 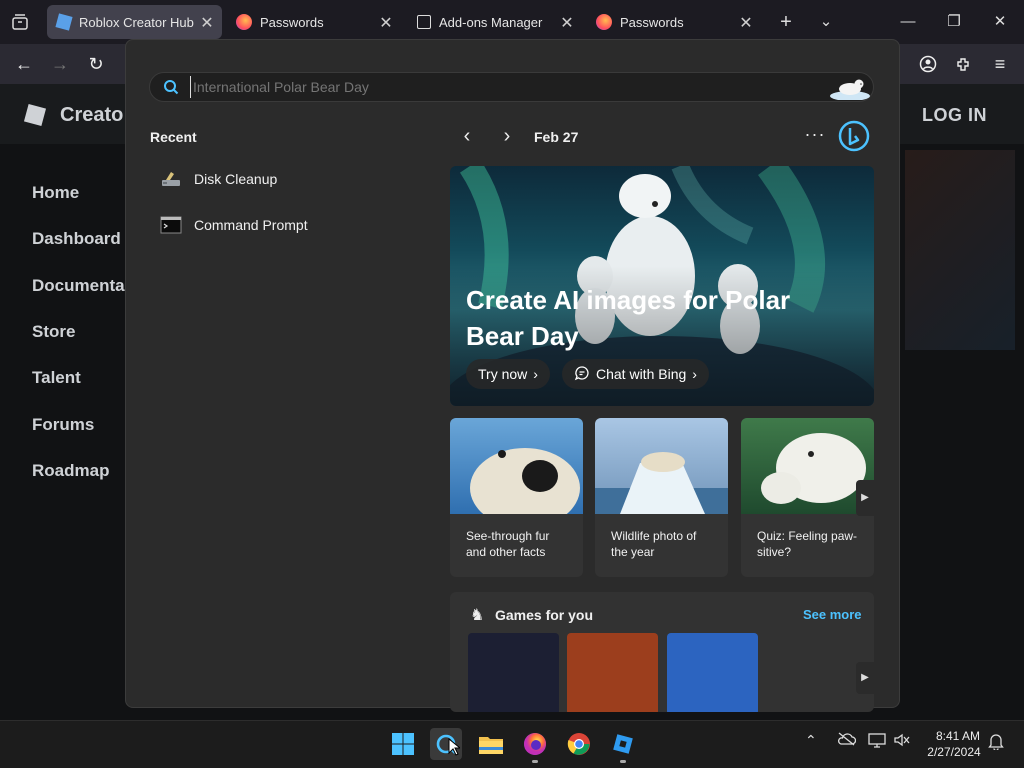 What do you see at coordinates (403, 744) in the screenshot?
I see `start-windows-icon` at bounding box center [403, 744].